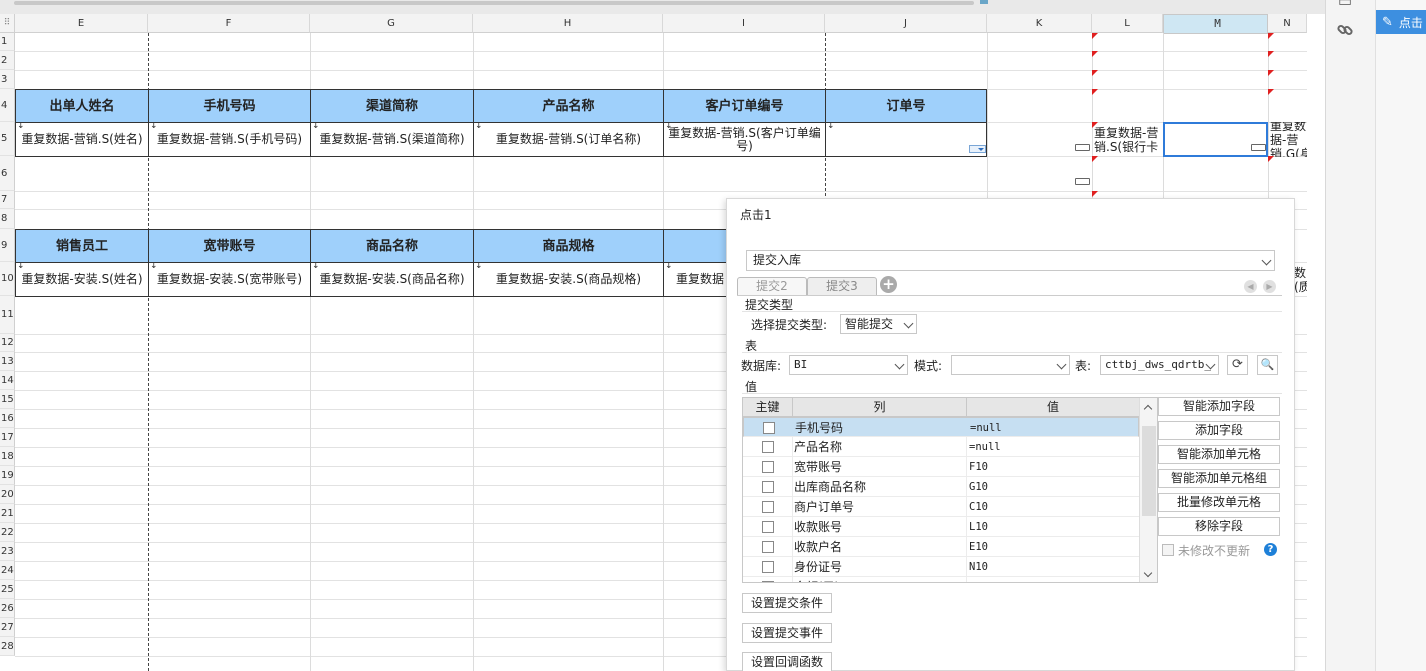 The height and width of the screenshot is (671, 1426). Describe the element at coordinates (1345, 30) in the screenshot. I see `link-icon` at that location.